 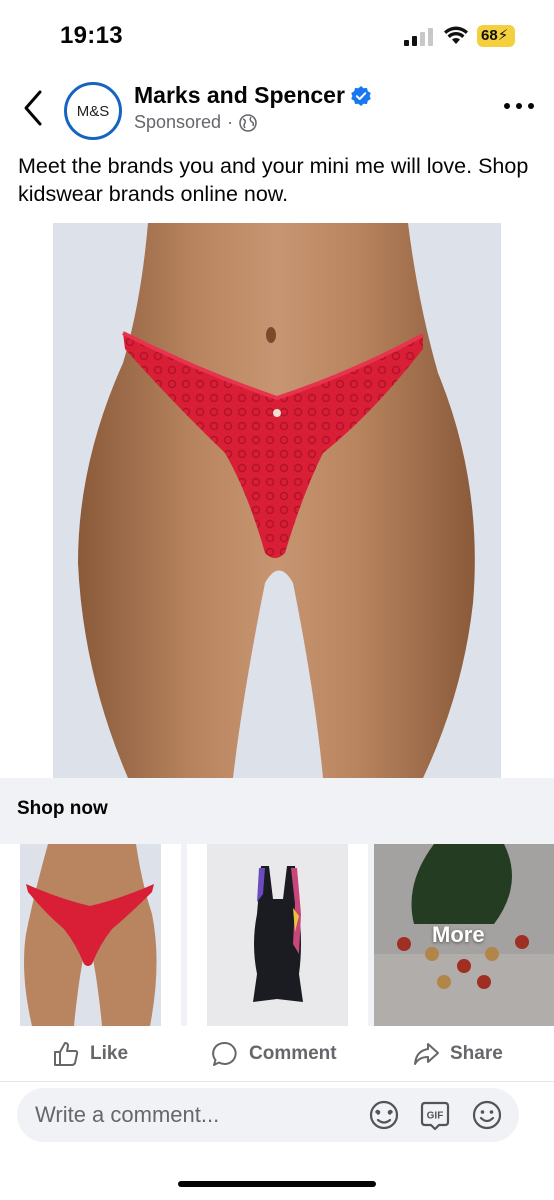 I want to click on post-header: M&S Marks and Spencer Sponsored ·, so click(x=277, y=108).